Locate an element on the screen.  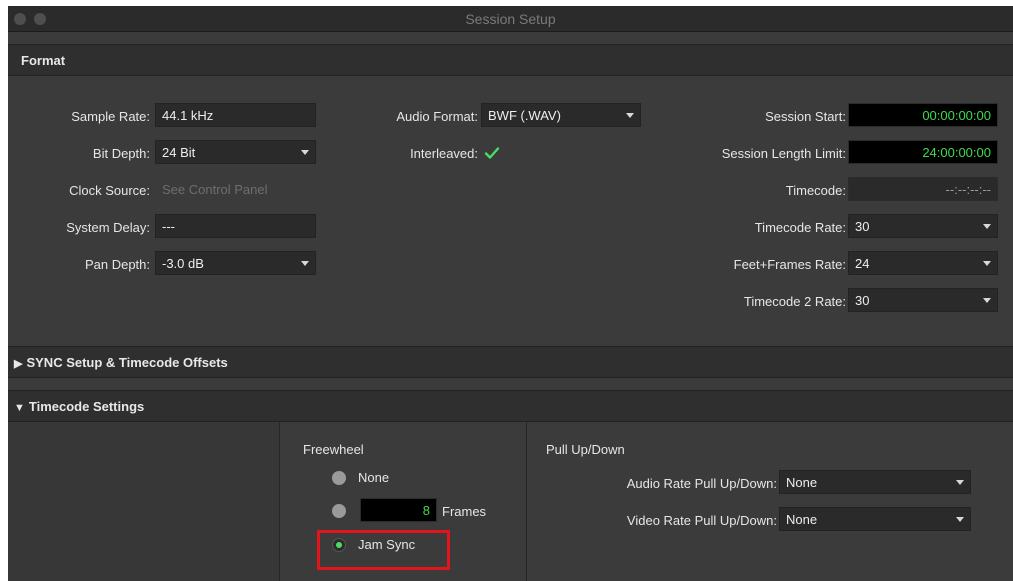
interleaved-label: Interleaved: is located at coordinates (444, 153).